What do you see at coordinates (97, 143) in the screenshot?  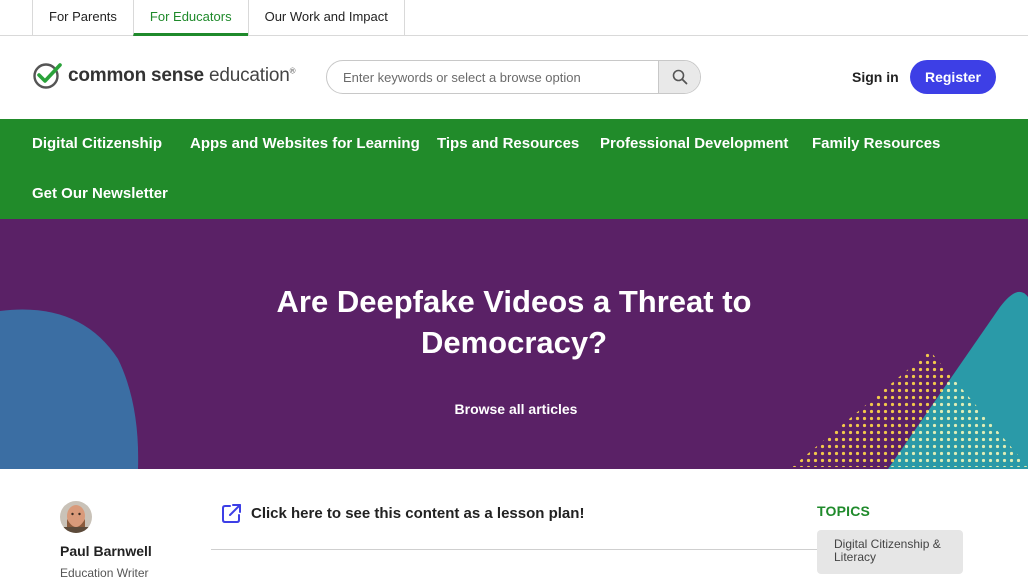 I see `nav-digital-citizenship: Digital Citizenship` at bounding box center [97, 143].